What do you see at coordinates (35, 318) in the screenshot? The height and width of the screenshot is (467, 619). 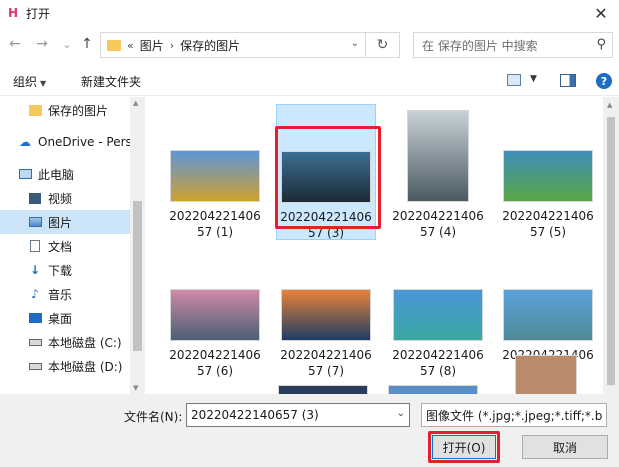 I see `desktop-icon` at bounding box center [35, 318].